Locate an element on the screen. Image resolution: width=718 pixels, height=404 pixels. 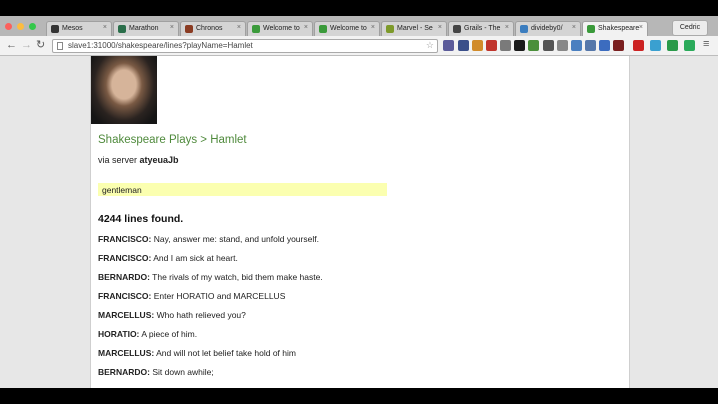
marvel-favicon-icon is located at coordinates (390, 29).